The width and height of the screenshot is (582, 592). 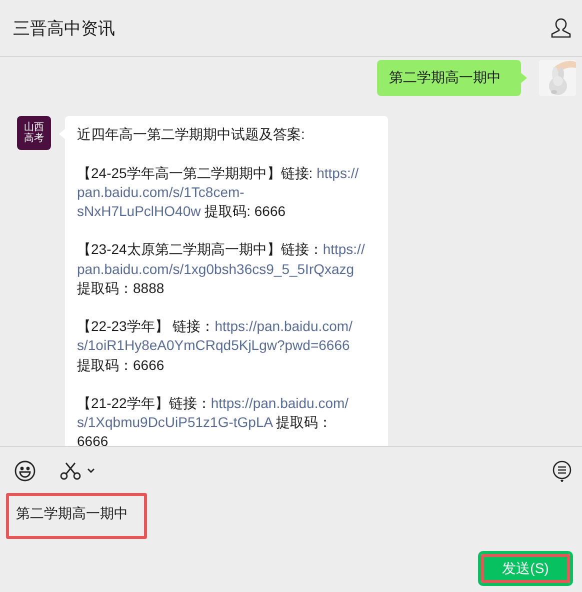 What do you see at coordinates (120, 288) in the screenshot?
I see `message-text: 提取码：8888` at bounding box center [120, 288].